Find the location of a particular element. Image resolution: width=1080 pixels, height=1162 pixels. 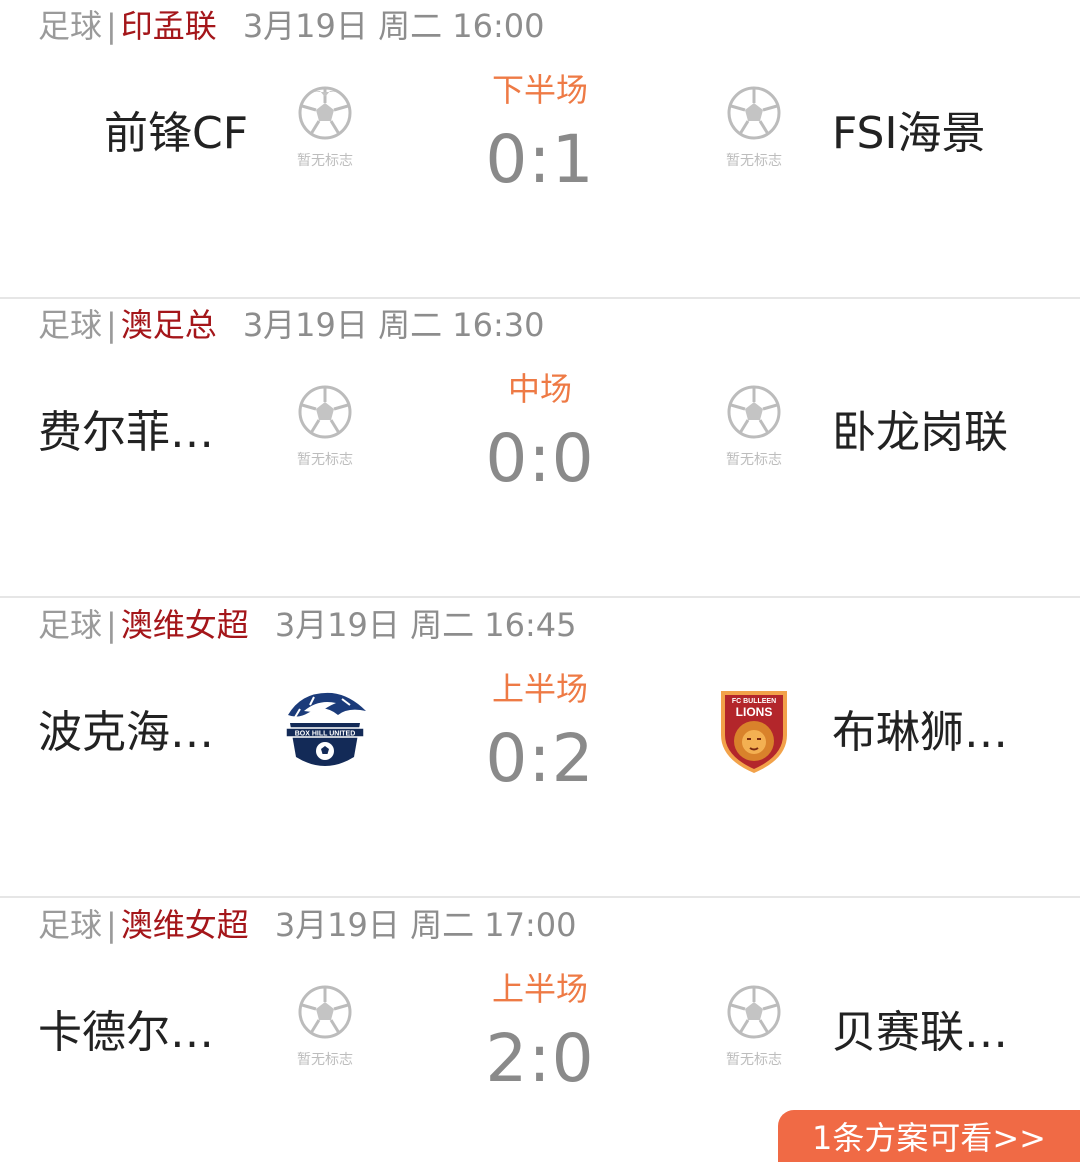

view-plans-button: 1条方案可看>> is located at coordinates (929, 1136).